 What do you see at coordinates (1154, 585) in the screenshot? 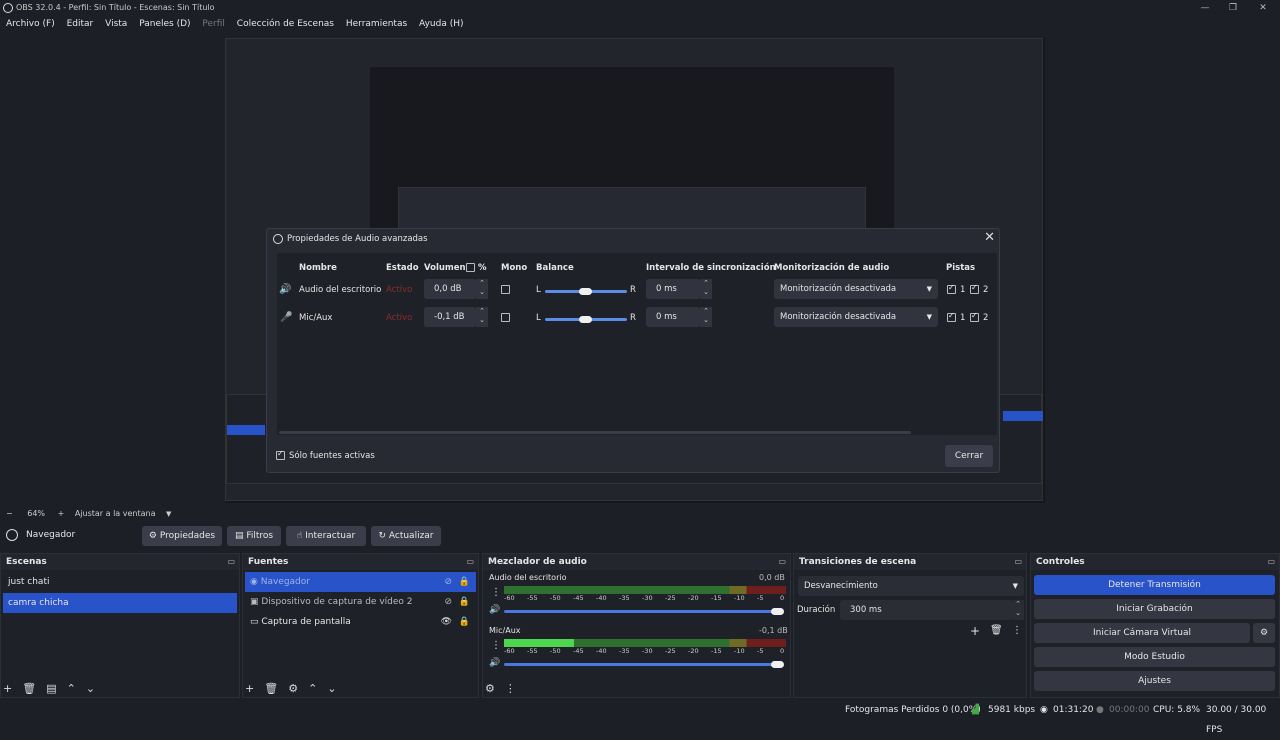
I see `stop-stream-button: Detener Transmisión` at bounding box center [1154, 585].